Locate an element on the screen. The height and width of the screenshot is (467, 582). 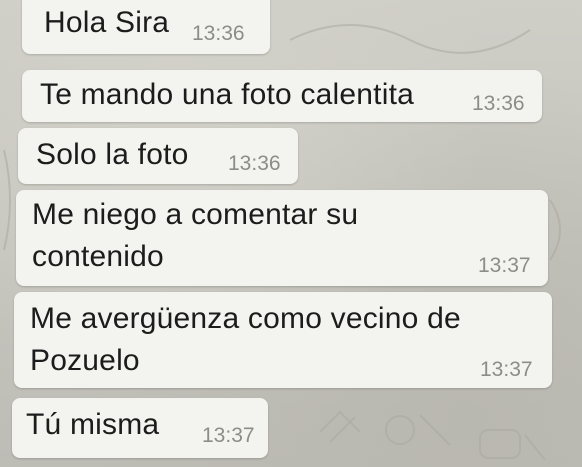
message-bubble: Tú misma 13:37 is located at coordinates (140, 428).